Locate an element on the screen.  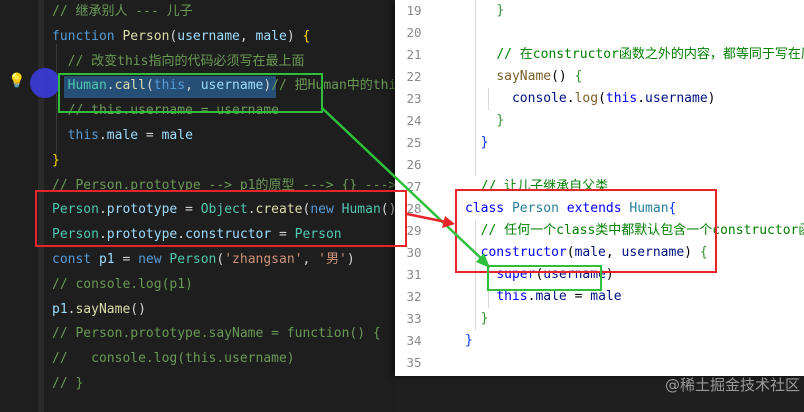
line-number: 35 is located at coordinates (414, 362).